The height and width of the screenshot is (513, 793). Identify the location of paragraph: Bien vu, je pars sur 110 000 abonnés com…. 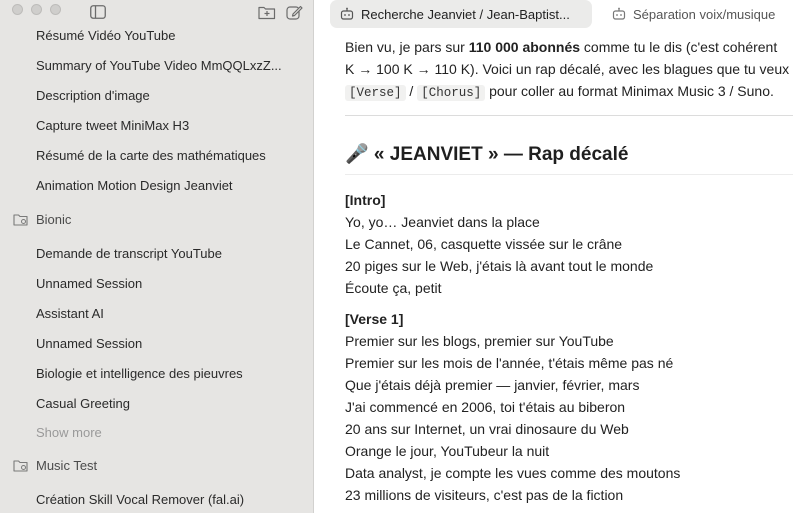
(569, 47).